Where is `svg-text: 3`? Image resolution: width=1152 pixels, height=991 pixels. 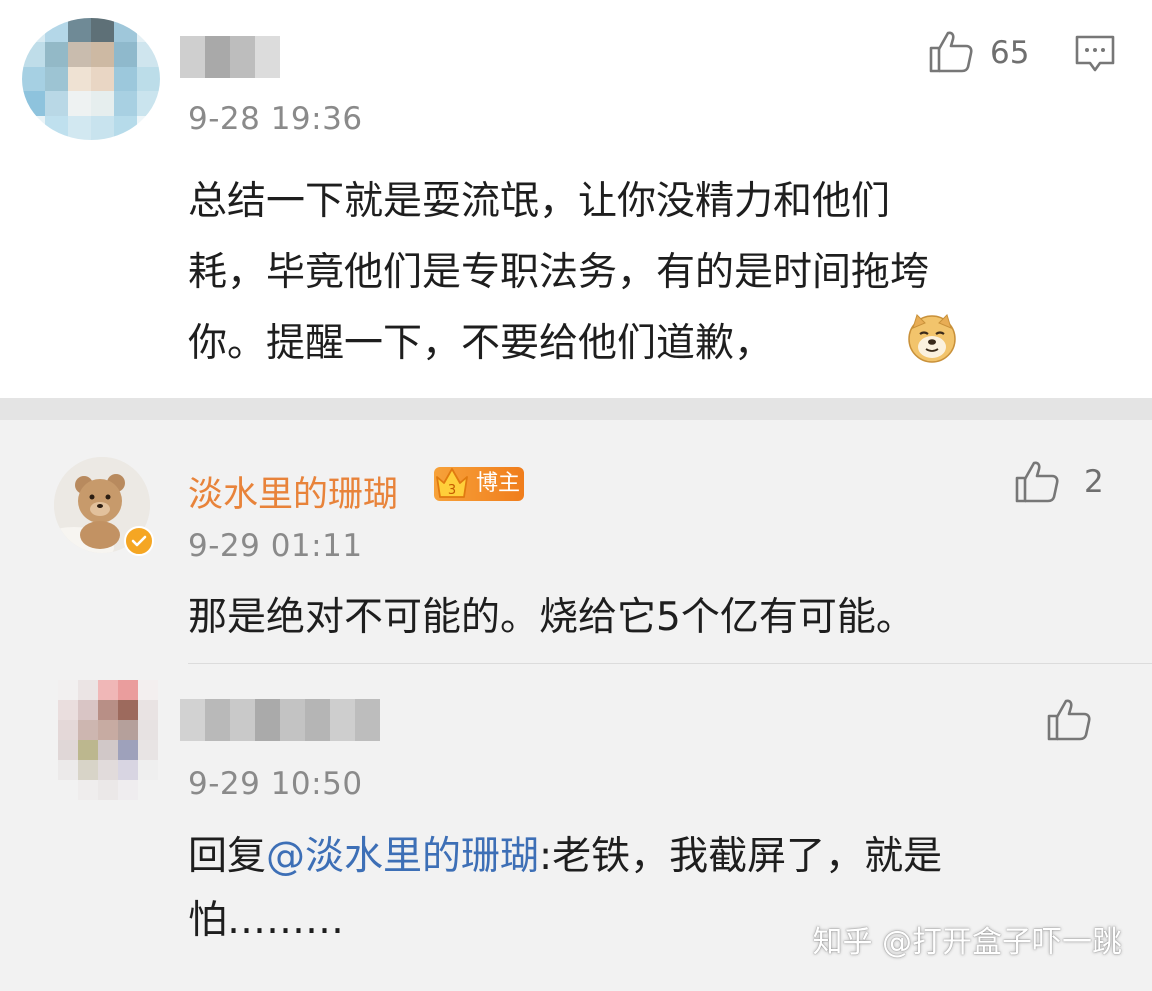 svg-text: 3 is located at coordinates (452, 490).